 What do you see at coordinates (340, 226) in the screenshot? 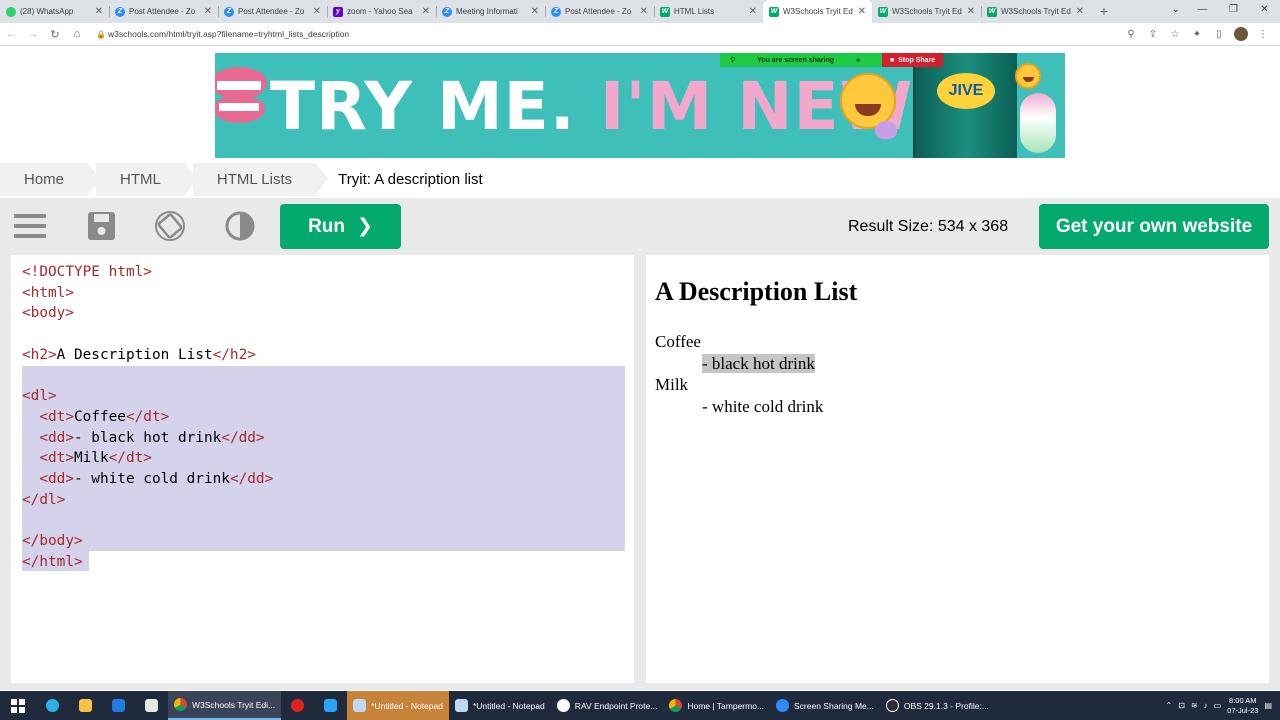
I see `run-button: Run ❯` at bounding box center [340, 226].